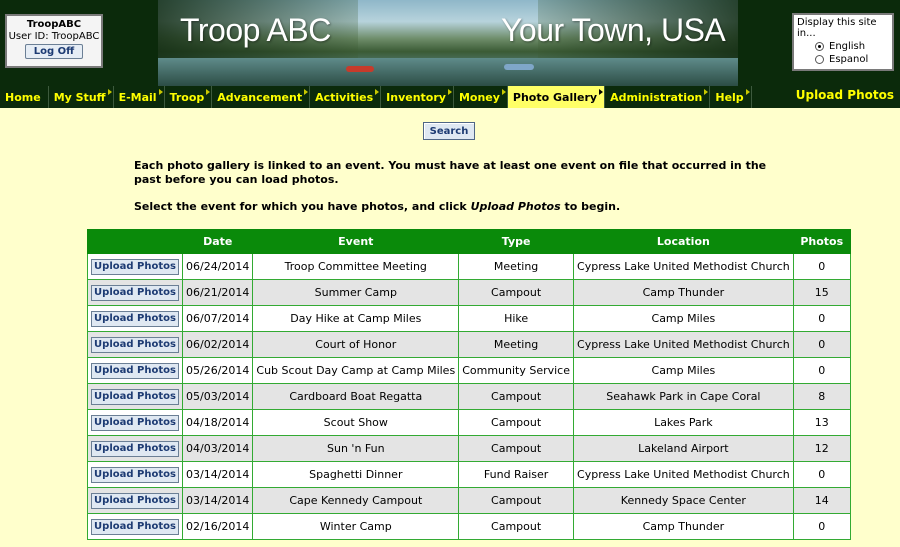  I want to click on radio-unselected-icon, so click(819, 59).